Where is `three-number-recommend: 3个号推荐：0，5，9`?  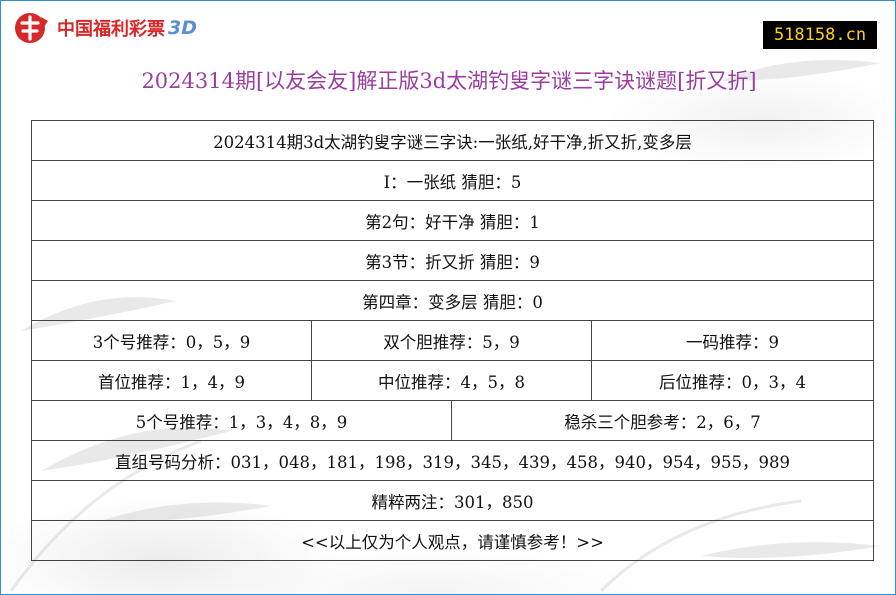
three-number-recommend: 3个号推荐：0，5，9 is located at coordinates (171, 340).